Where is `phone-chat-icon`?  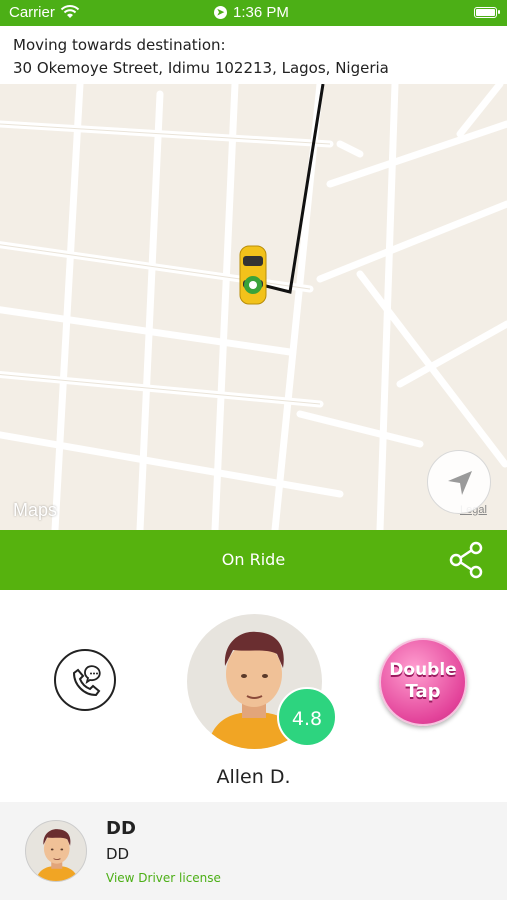 phone-chat-icon is located at coordinates (86, 681).